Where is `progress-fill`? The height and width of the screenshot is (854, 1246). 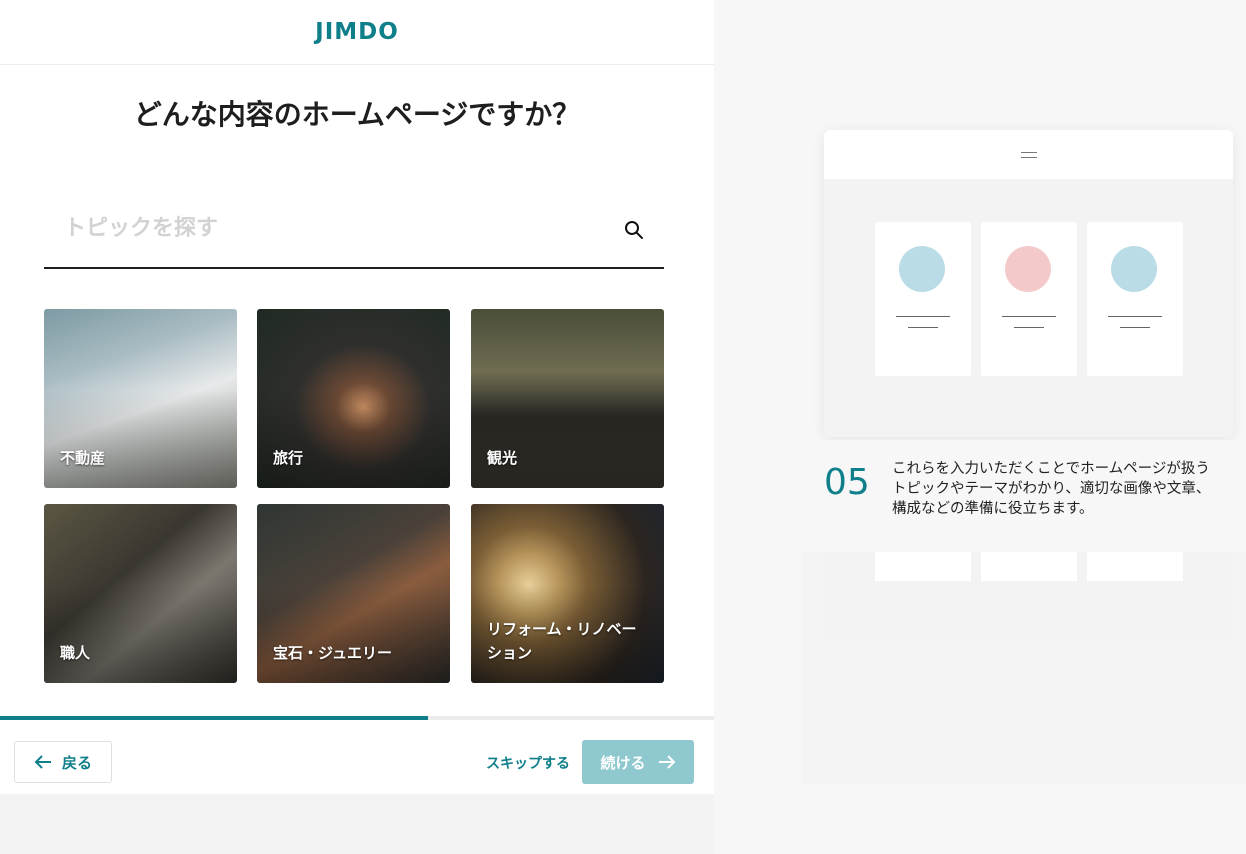
progress-fill is located at coordinates (214, 718).